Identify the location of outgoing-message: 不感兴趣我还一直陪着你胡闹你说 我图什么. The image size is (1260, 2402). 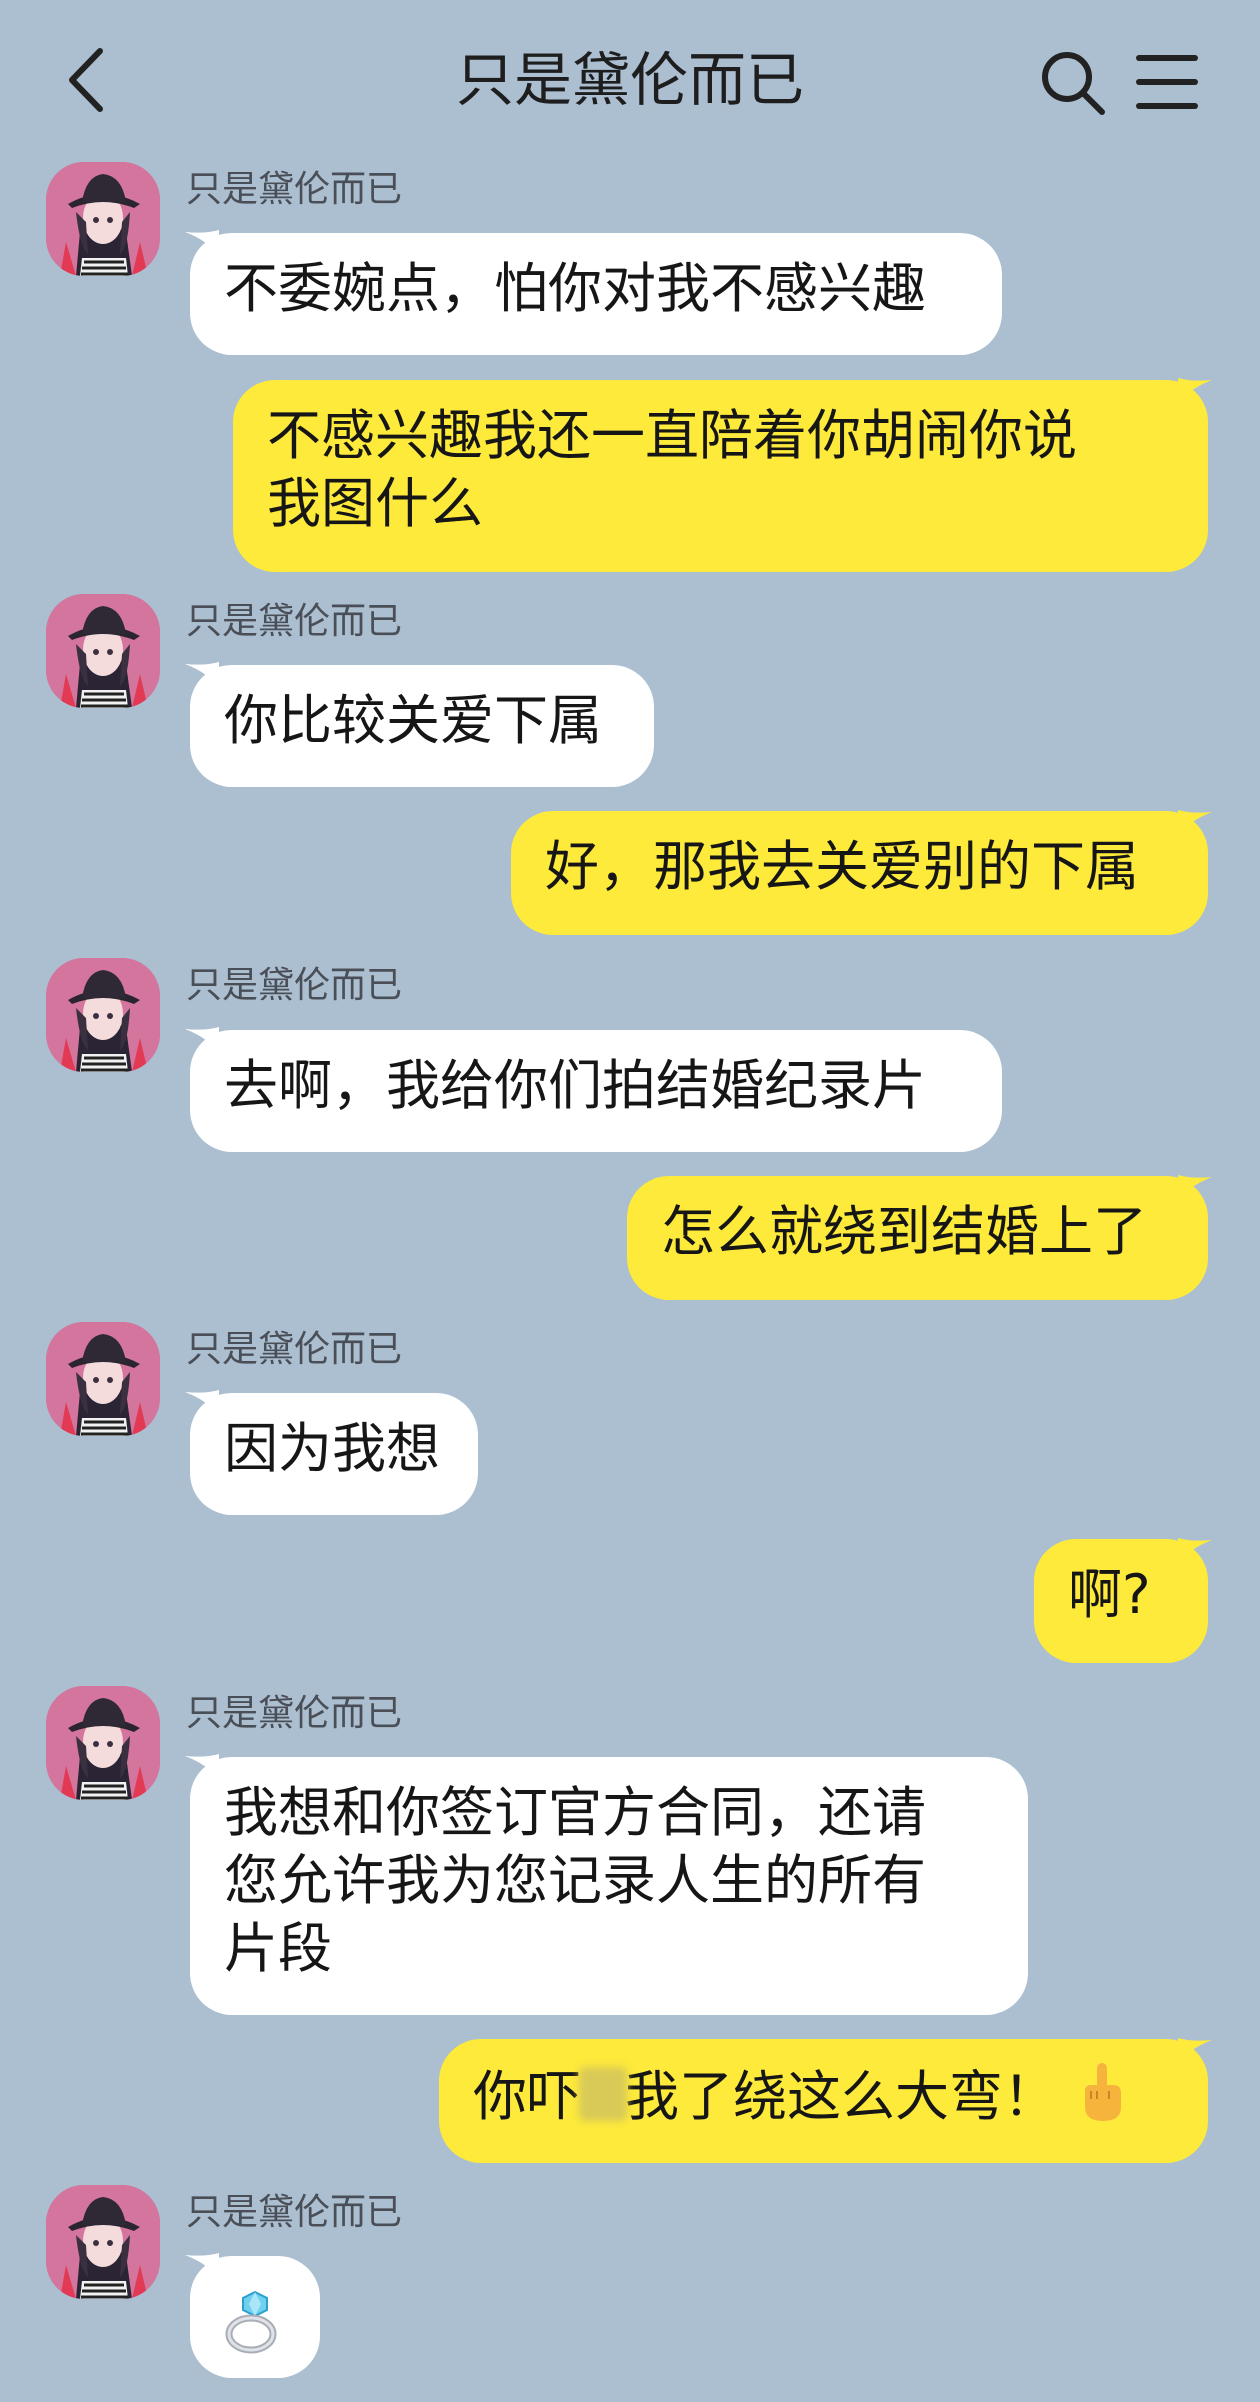
(720, 476).